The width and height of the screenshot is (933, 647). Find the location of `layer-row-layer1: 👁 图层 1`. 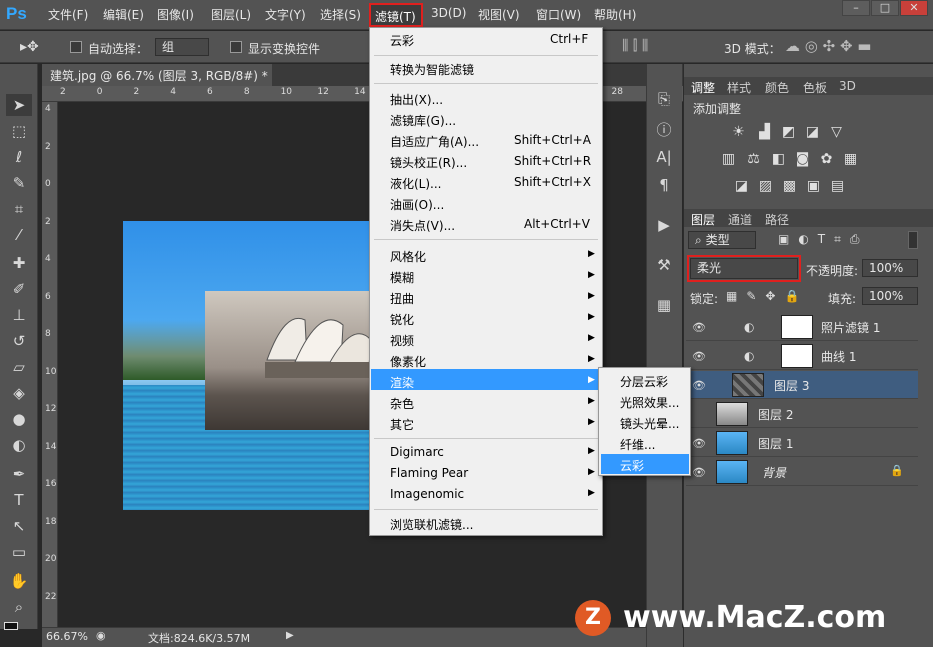

layer-row-layer1: 👁 图层 1 is located at coordinates (802, 443).